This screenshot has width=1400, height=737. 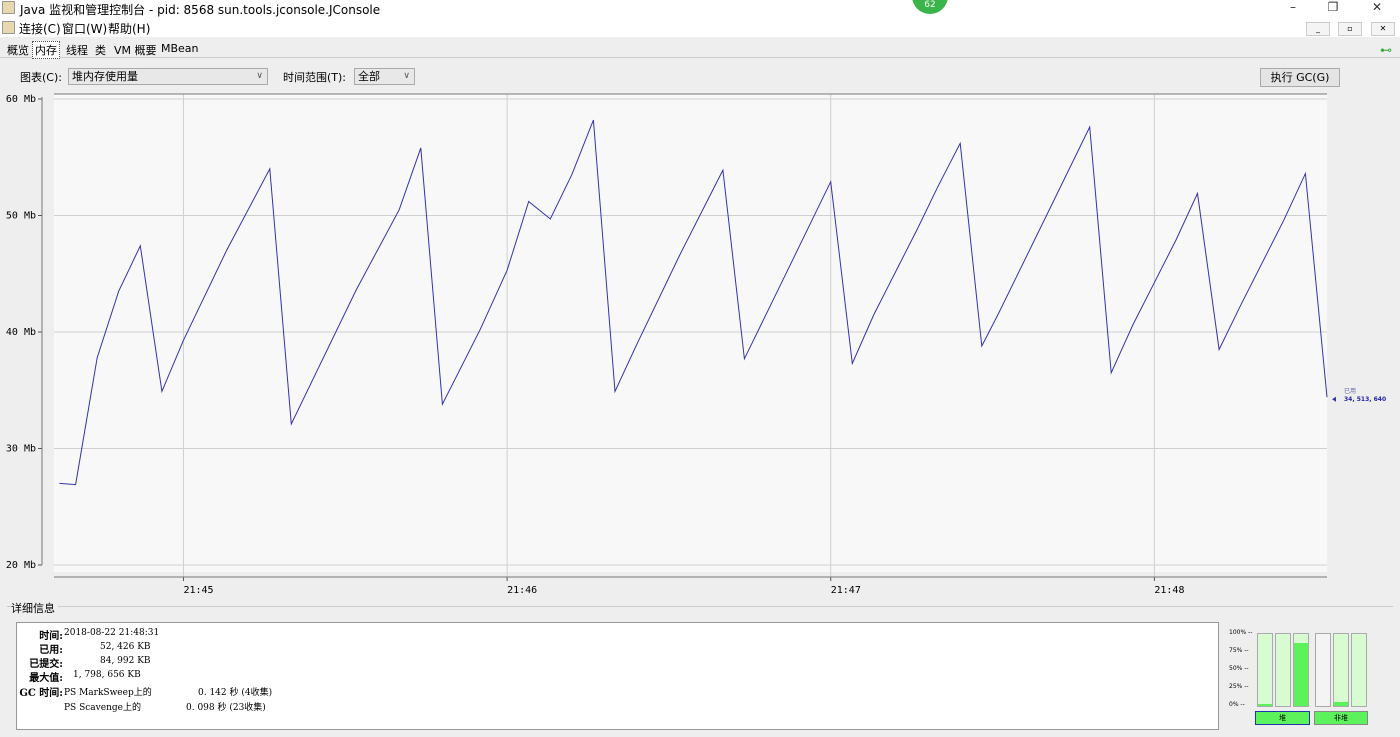 What do you see at coordinates (1333, 8) in the screenshot?
I see `maximize-button: ❐` at bounding box center [1333, 8].